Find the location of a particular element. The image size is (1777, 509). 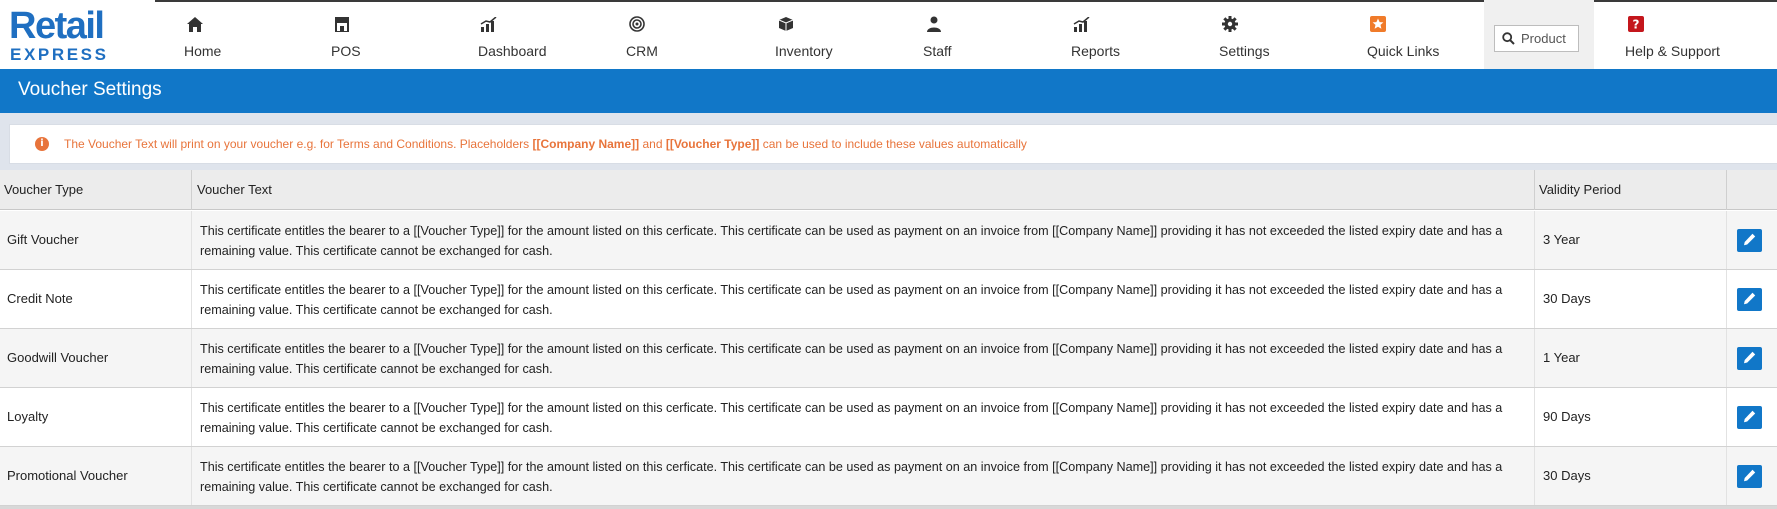

page-title-bar: Voucher Settings is located at coordinates (888, 91).